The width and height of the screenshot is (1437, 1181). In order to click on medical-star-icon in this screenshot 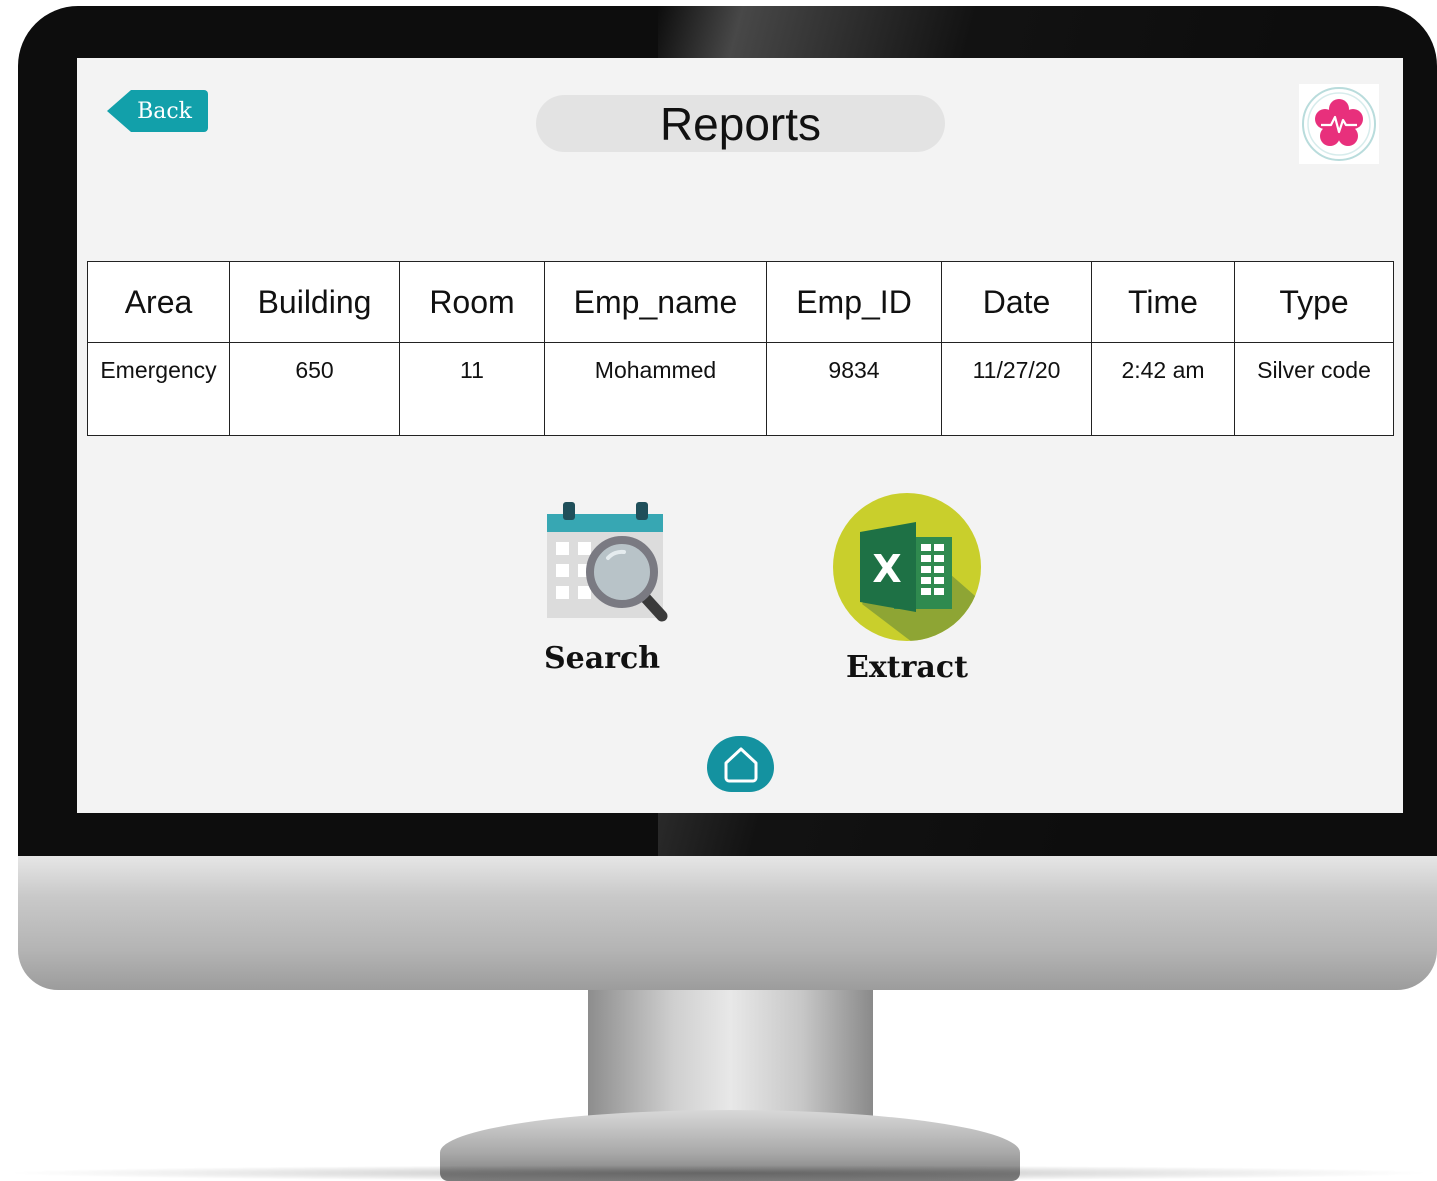, I will do `click(1339, 124)`.